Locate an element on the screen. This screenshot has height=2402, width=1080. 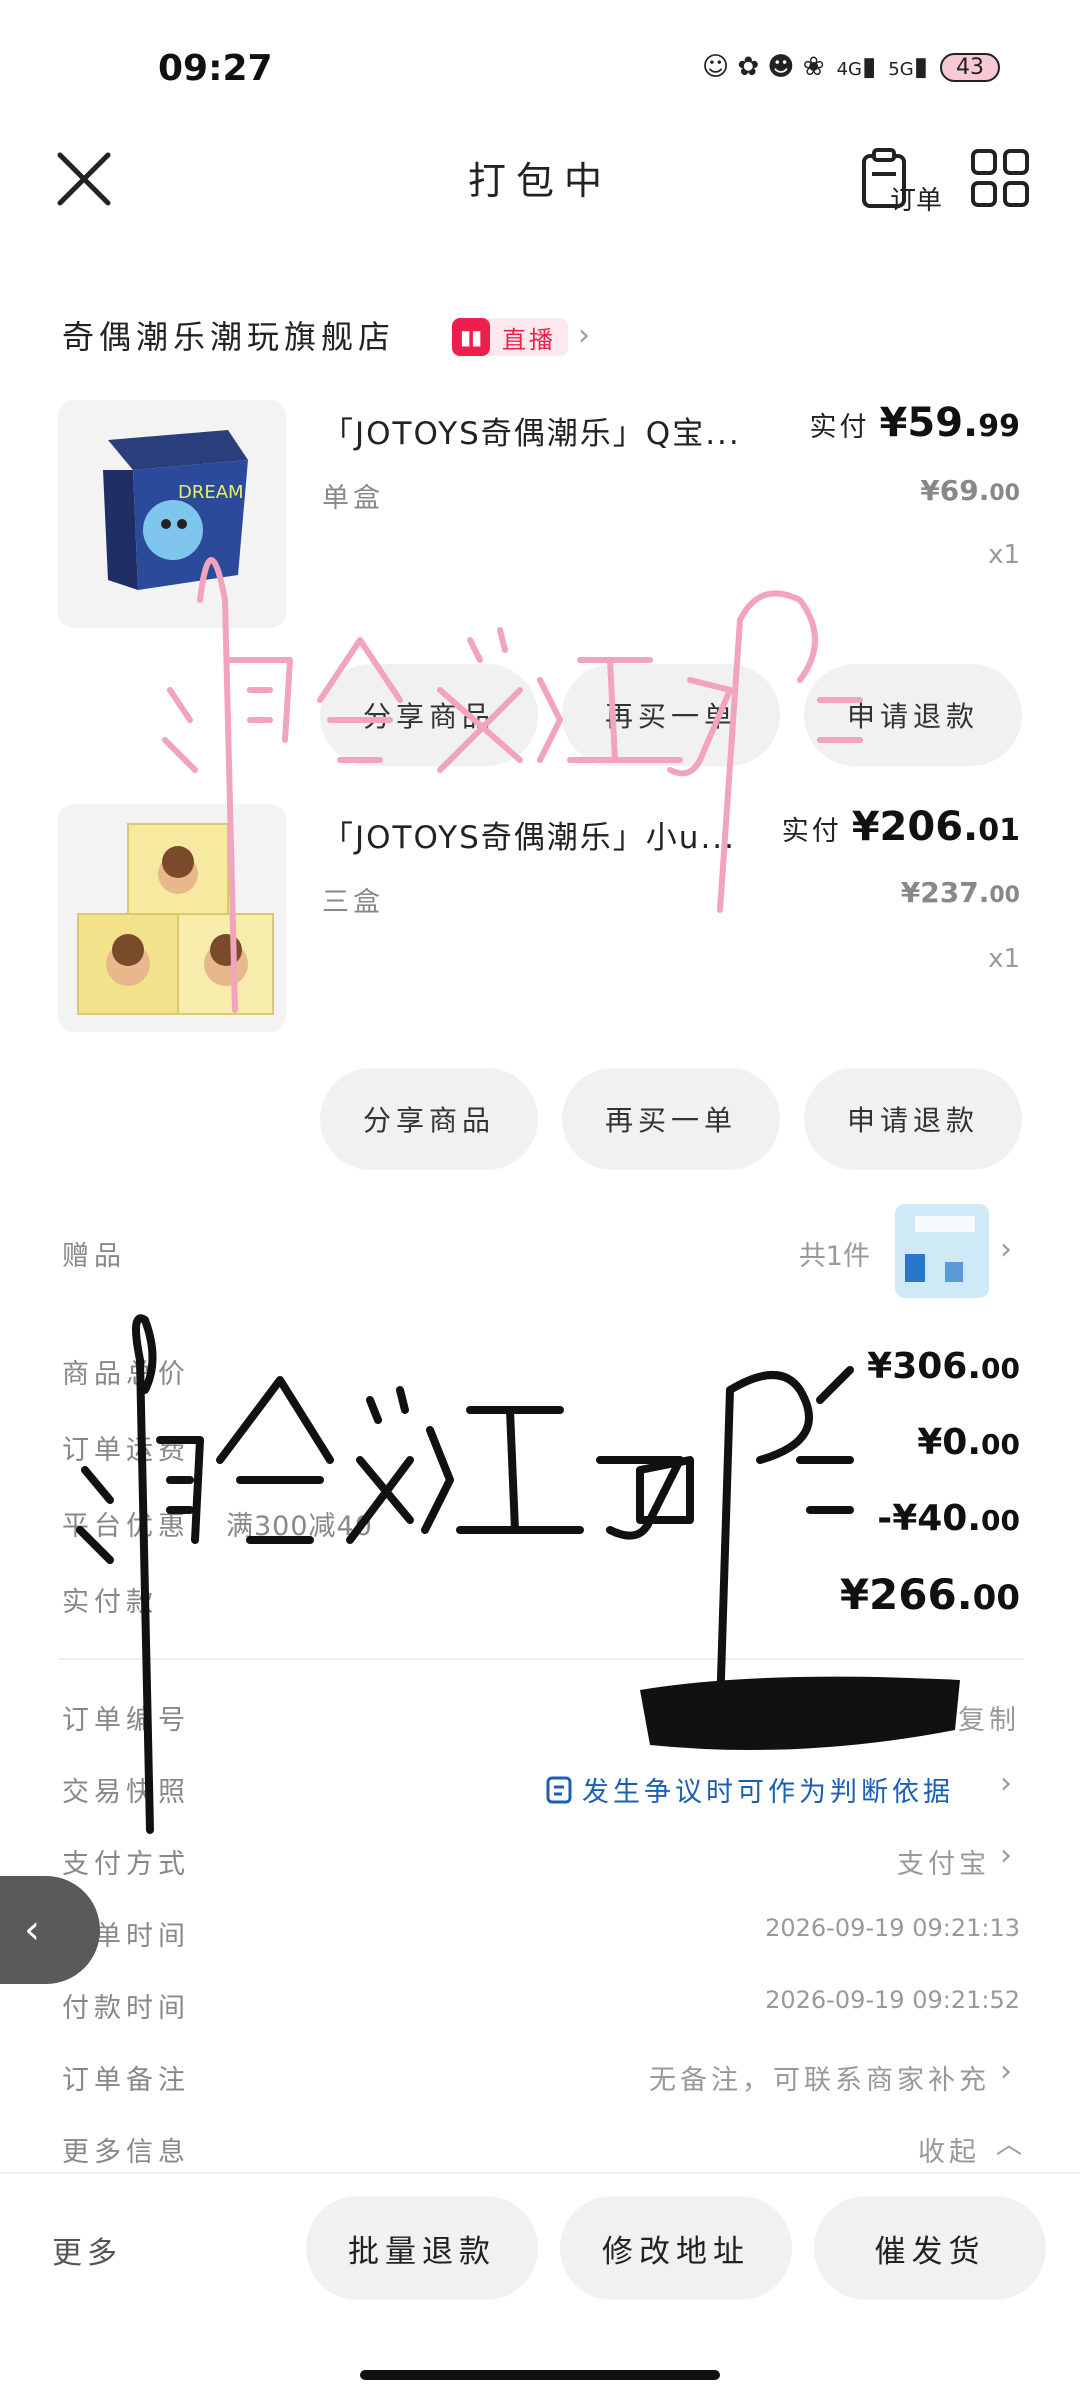
chevron-left-icon: ‹ is located at coordinates (32, 1930).